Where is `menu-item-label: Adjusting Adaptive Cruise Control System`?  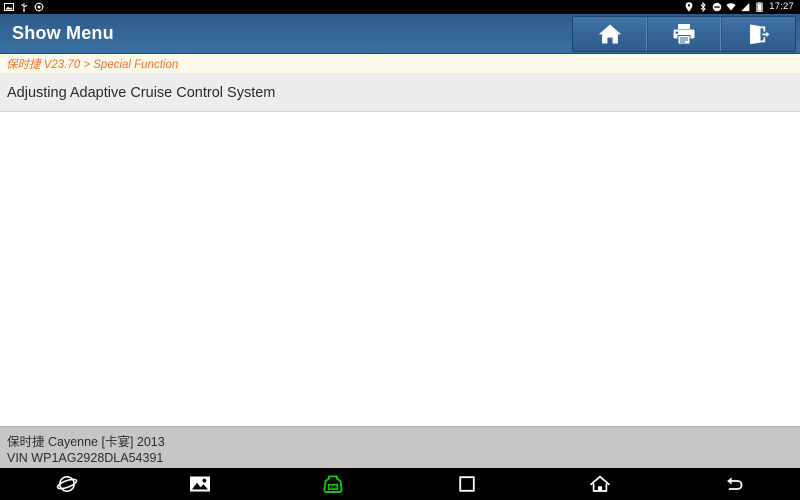 menu-item-label: Adjusting Adaptive Cruise Control System is located at coordinates (141, 92).